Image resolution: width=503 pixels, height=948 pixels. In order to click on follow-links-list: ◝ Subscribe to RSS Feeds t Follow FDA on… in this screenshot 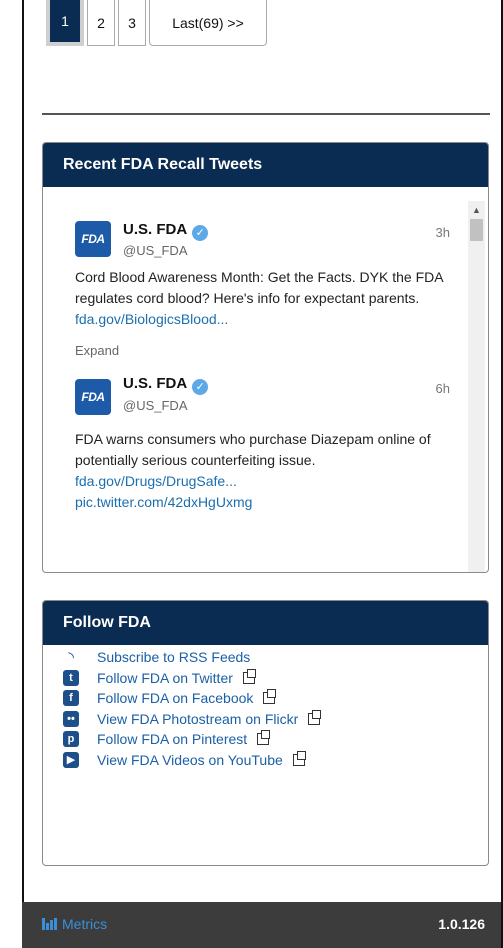, I will do `click(192, 709)`.